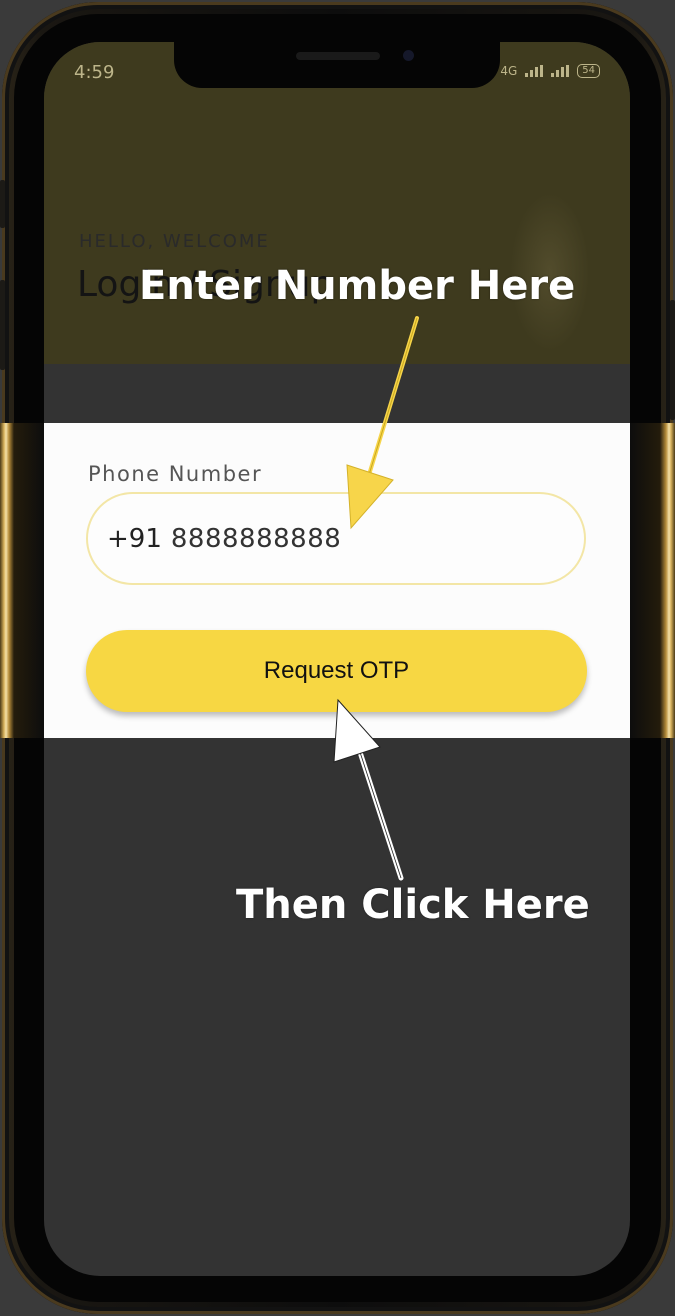 The height and width of the screenshot is (1316, 675). I want to click on phone-number-input: +91 8888888888, so click(336, 538).